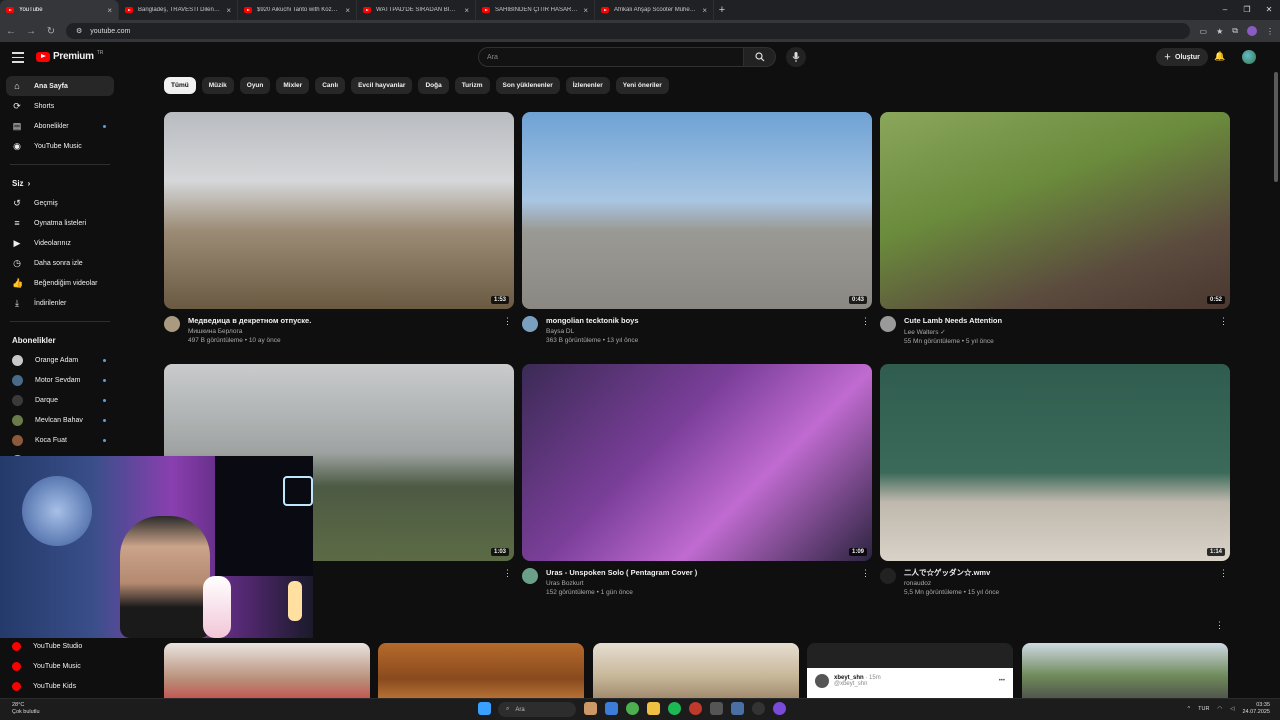 This screenshot has height=720, width=1280. Describe the element at coordinates (1219, 56) in the screenshot. I see `notifications-bell-icon: 🔔` at that location.